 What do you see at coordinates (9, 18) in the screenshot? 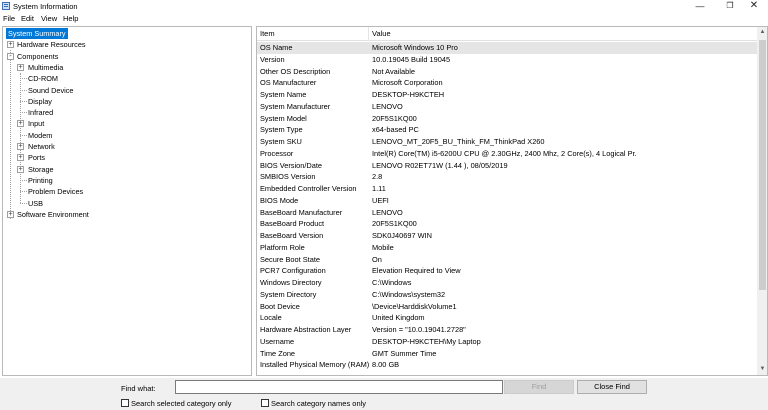
I see `menu-file: File` at bounding box center [9, 18].